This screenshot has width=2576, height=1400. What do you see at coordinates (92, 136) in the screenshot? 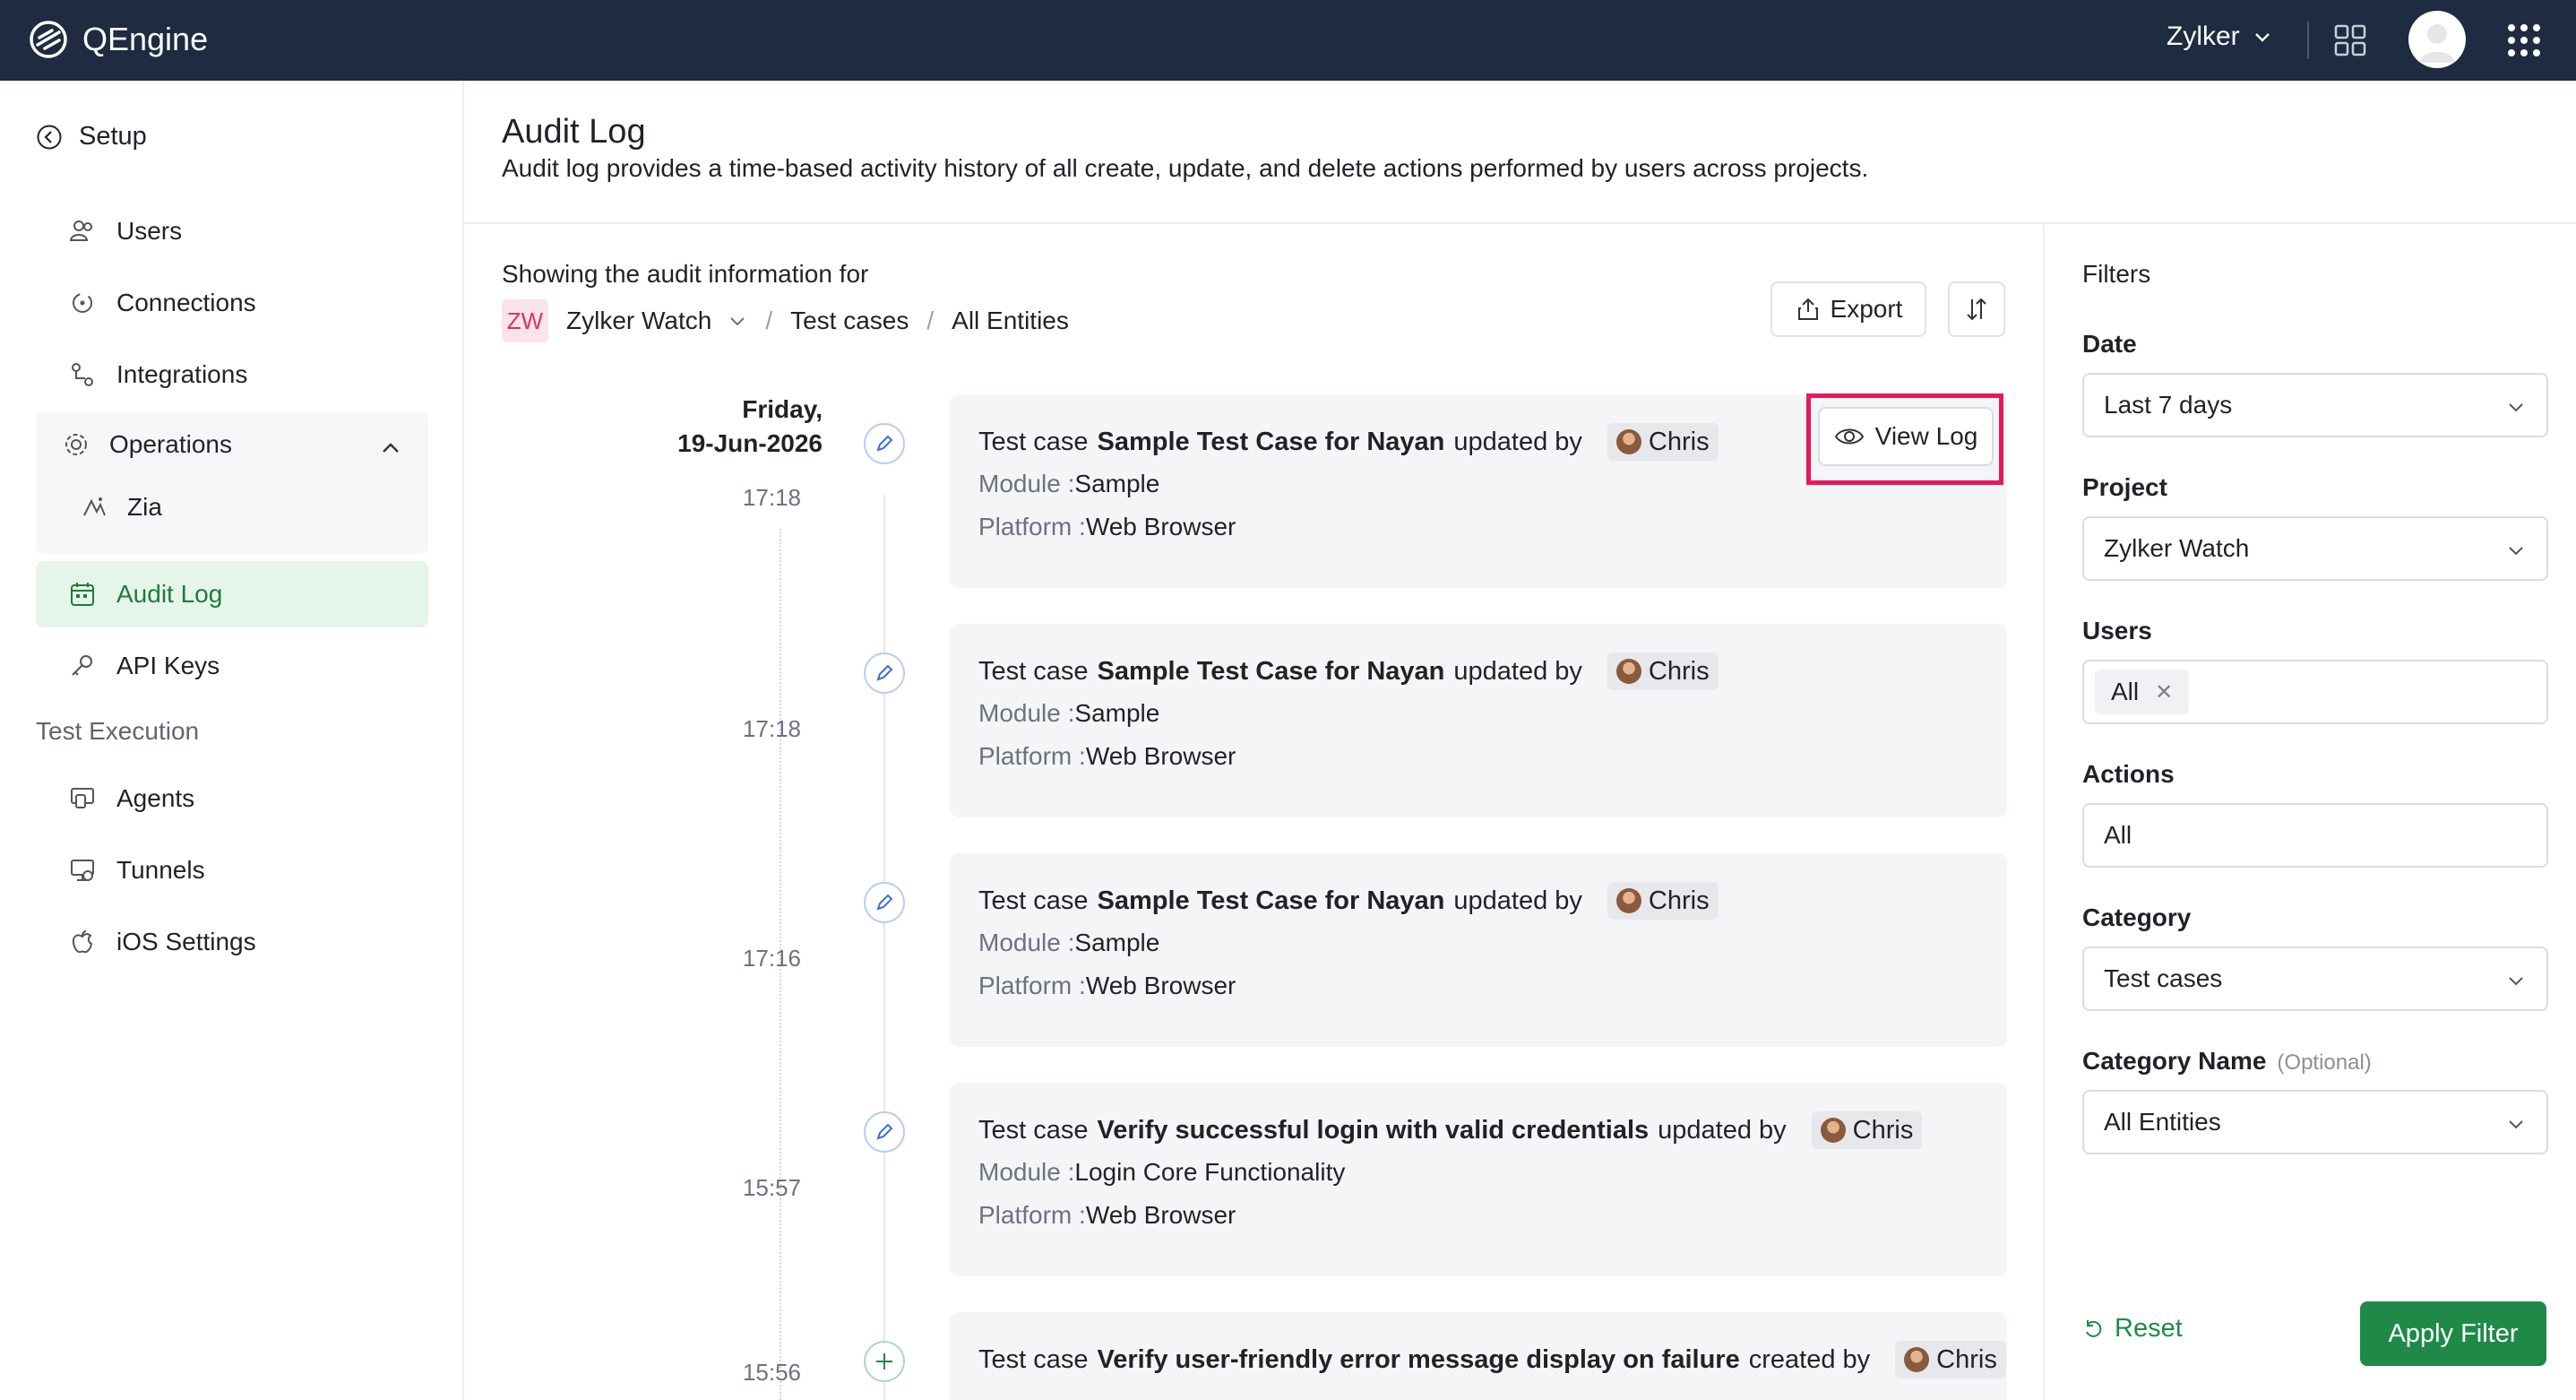
I see `setup-back-link: Setup` at bounding box center [92, 136].